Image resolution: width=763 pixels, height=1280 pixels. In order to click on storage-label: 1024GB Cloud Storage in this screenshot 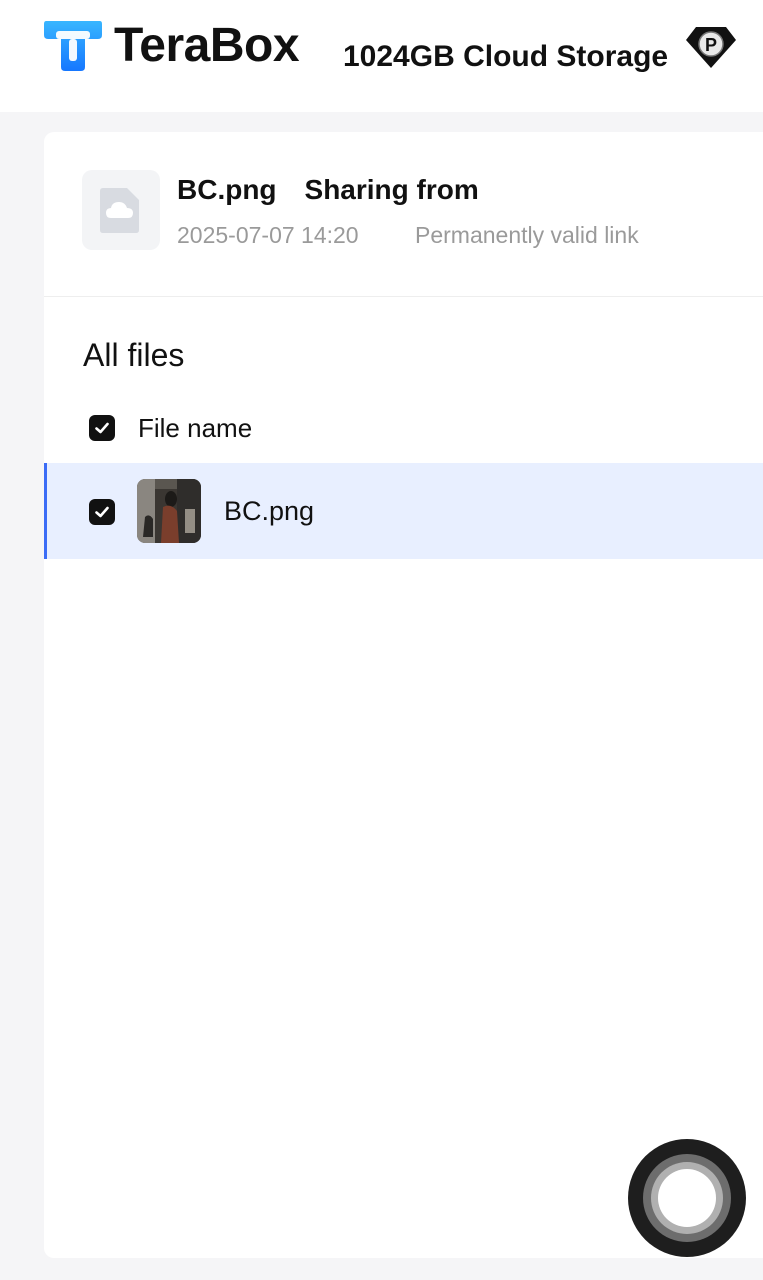, I will do `click(505, 57)`.